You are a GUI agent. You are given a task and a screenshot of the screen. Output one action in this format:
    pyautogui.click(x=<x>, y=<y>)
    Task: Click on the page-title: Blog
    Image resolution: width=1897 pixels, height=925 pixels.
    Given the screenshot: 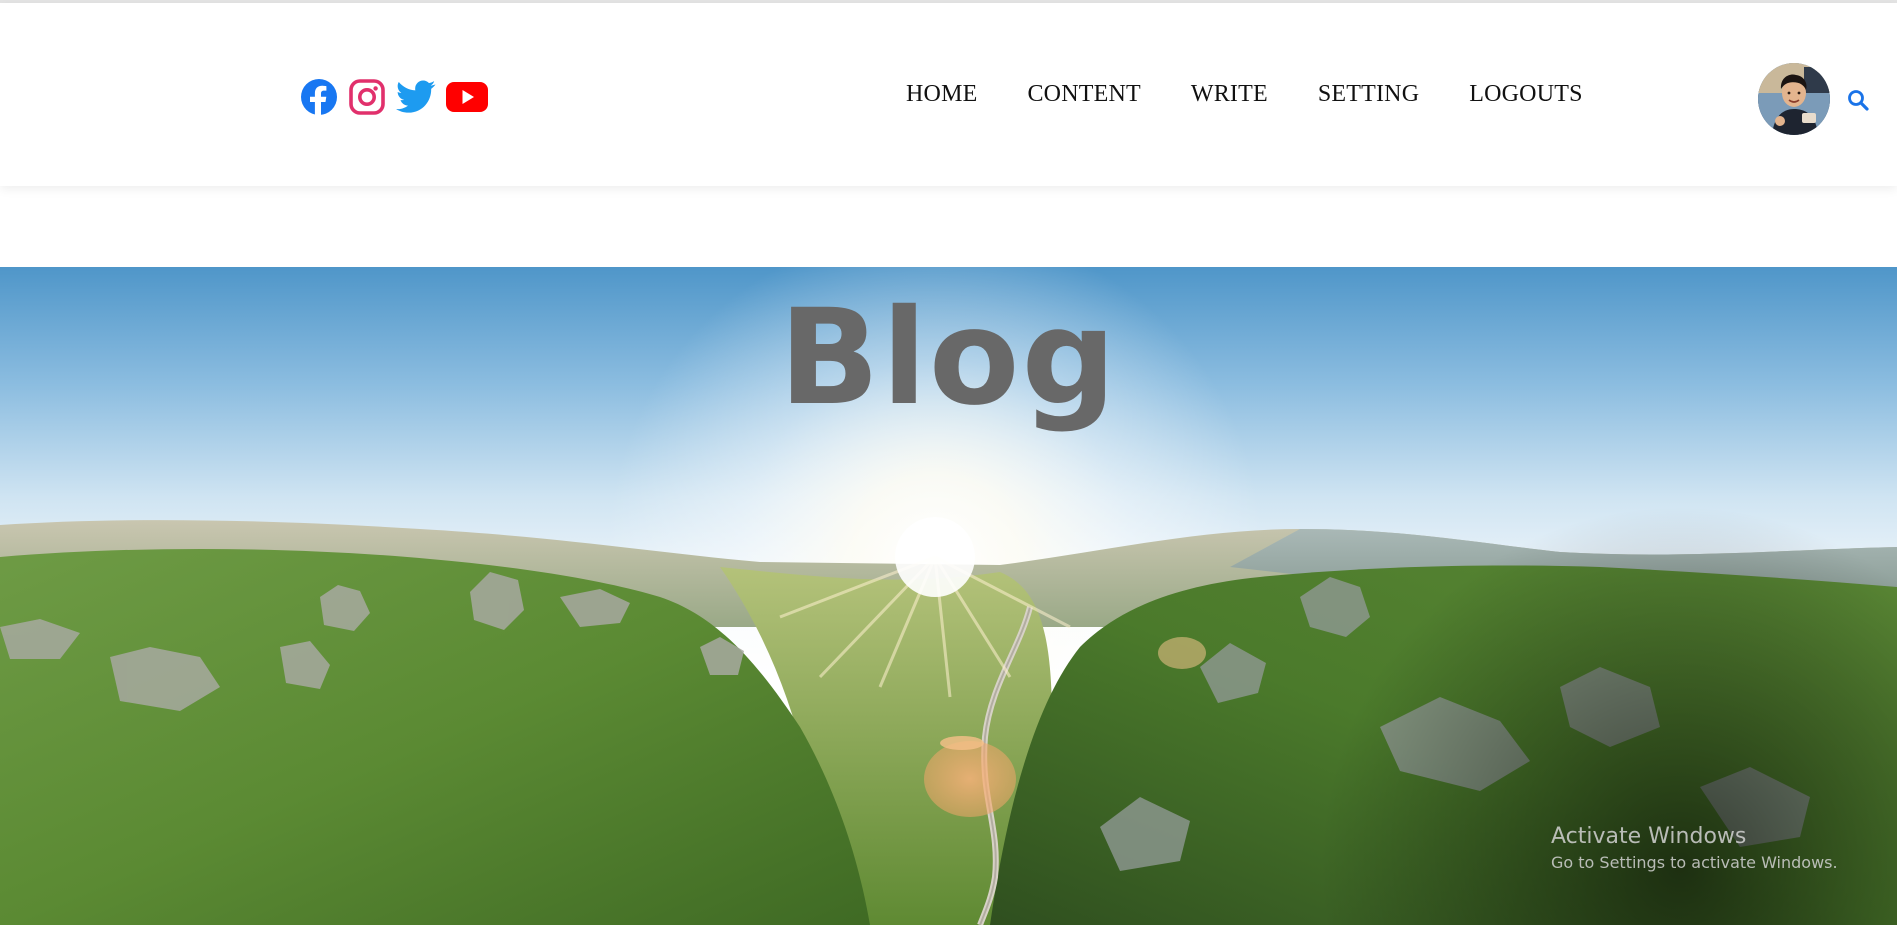 What is the action you would take?
    pyautogui.click(x=948, y=358)
    